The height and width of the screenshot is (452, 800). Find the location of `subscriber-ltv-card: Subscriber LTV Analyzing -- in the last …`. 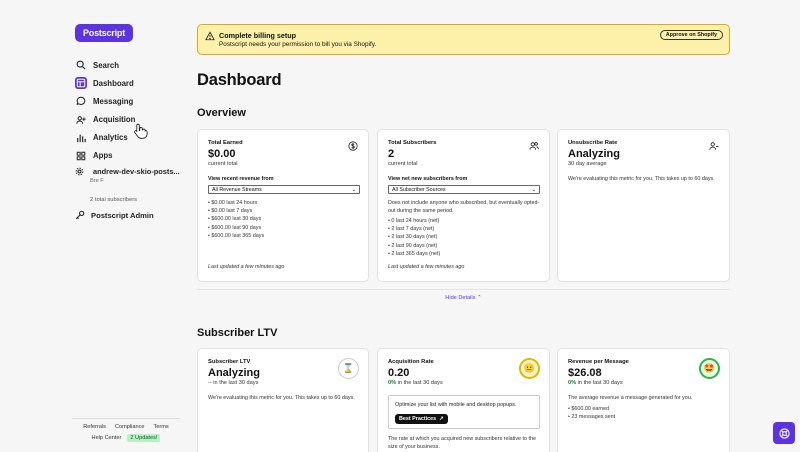

subscriber-ltv-card: Subscriber LTV Analyzing -- in the last … is located at coordinates (283, 400).